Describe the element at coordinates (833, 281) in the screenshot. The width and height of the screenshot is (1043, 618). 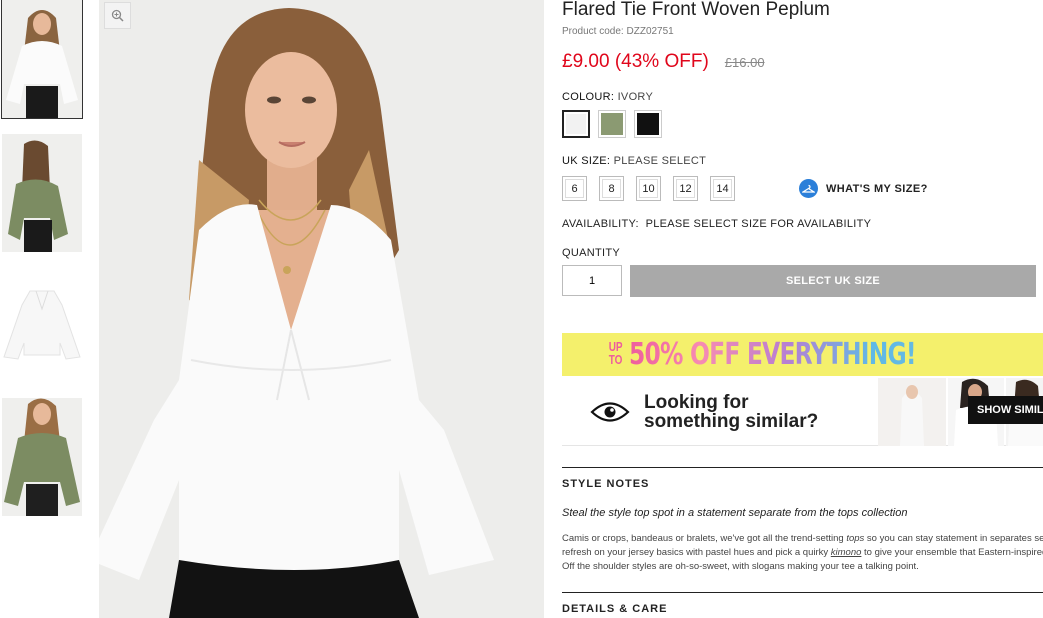
I see `select-size-button: SELECT UK SIZE` at that location.